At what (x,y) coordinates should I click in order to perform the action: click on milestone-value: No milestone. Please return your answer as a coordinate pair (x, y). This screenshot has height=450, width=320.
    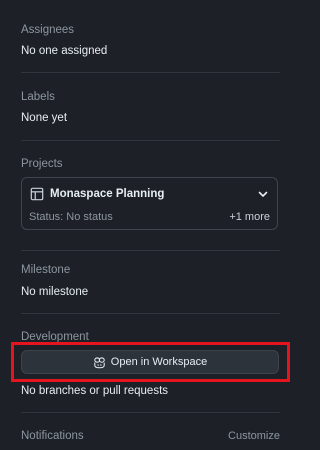
    Looking at the image, I should click on (55, 292).